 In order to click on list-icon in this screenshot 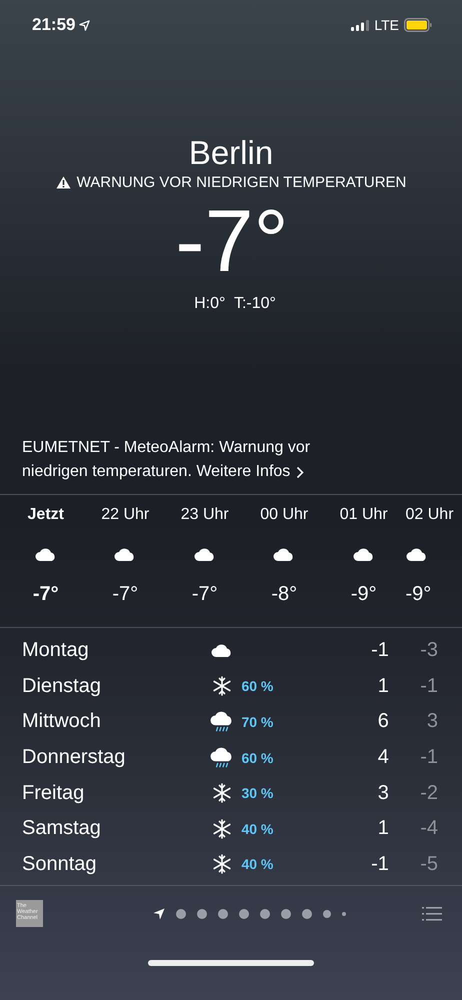, I will do `click(432, 913)`.